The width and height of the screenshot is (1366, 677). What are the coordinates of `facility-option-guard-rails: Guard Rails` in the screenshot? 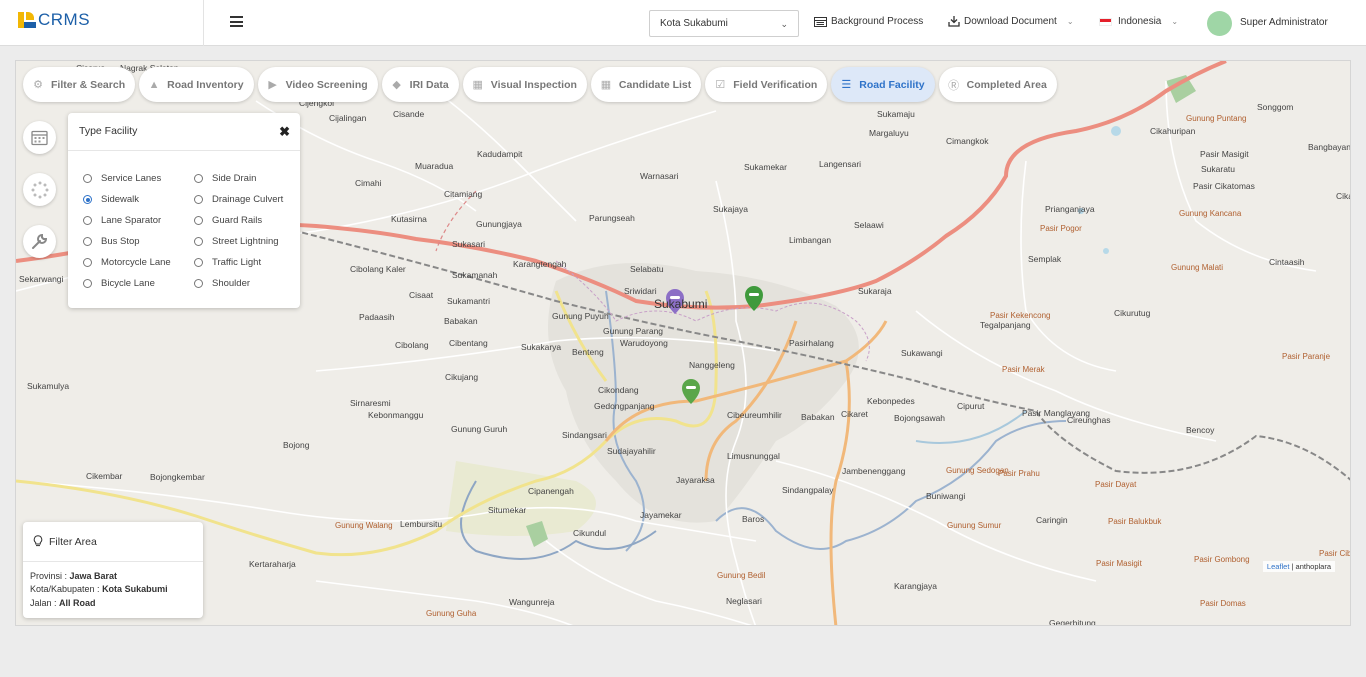 It's located at (228, 220).